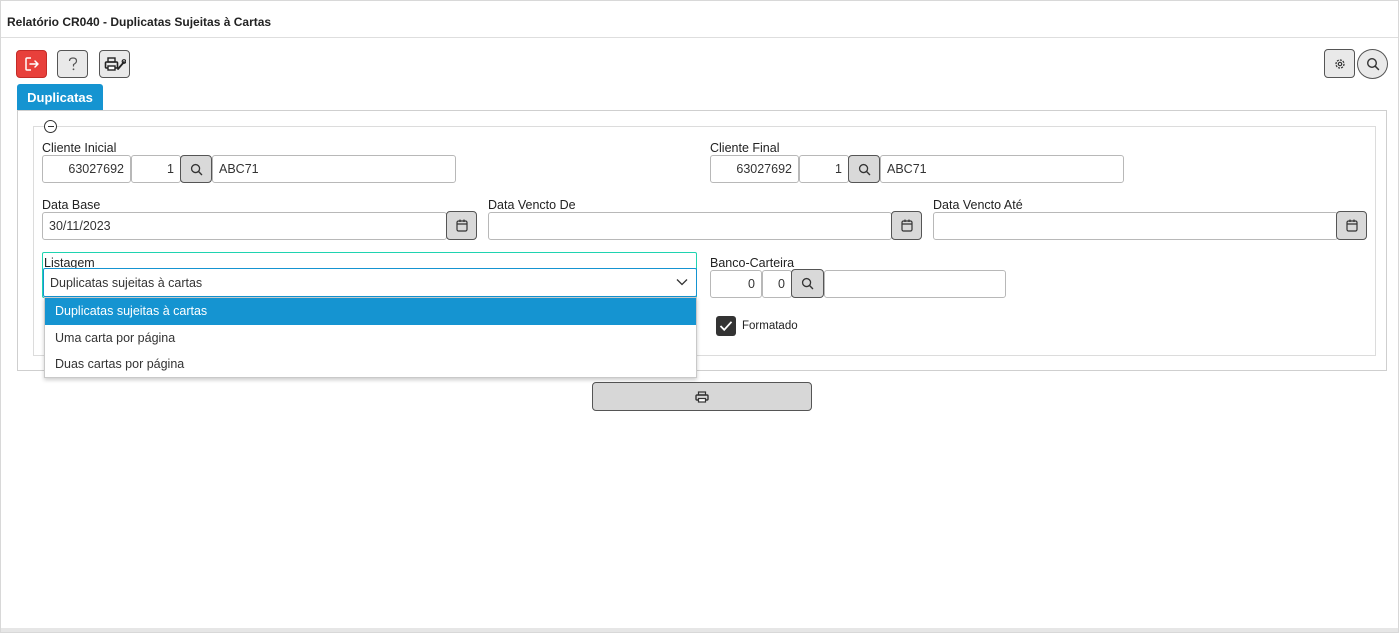 This screenshot has width=1399, height=633. What do you see at coordinates (754, 169) in the screenshot?
I see `cliente-final-code-field: 63027692` at bounding box center [754, 169].